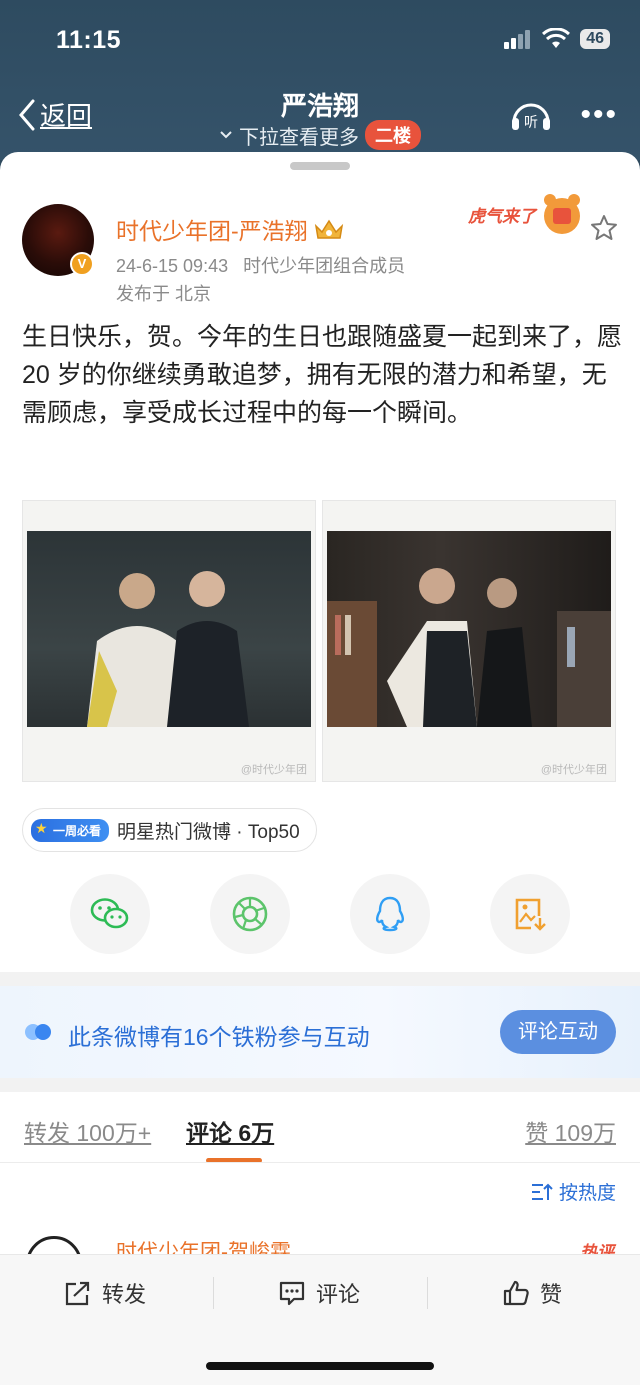 The image size is (640, 1385). Describe the element at coordinates (558, 1032) in the screenshot. I see `comment-interact-button: 评论互动` at that location.